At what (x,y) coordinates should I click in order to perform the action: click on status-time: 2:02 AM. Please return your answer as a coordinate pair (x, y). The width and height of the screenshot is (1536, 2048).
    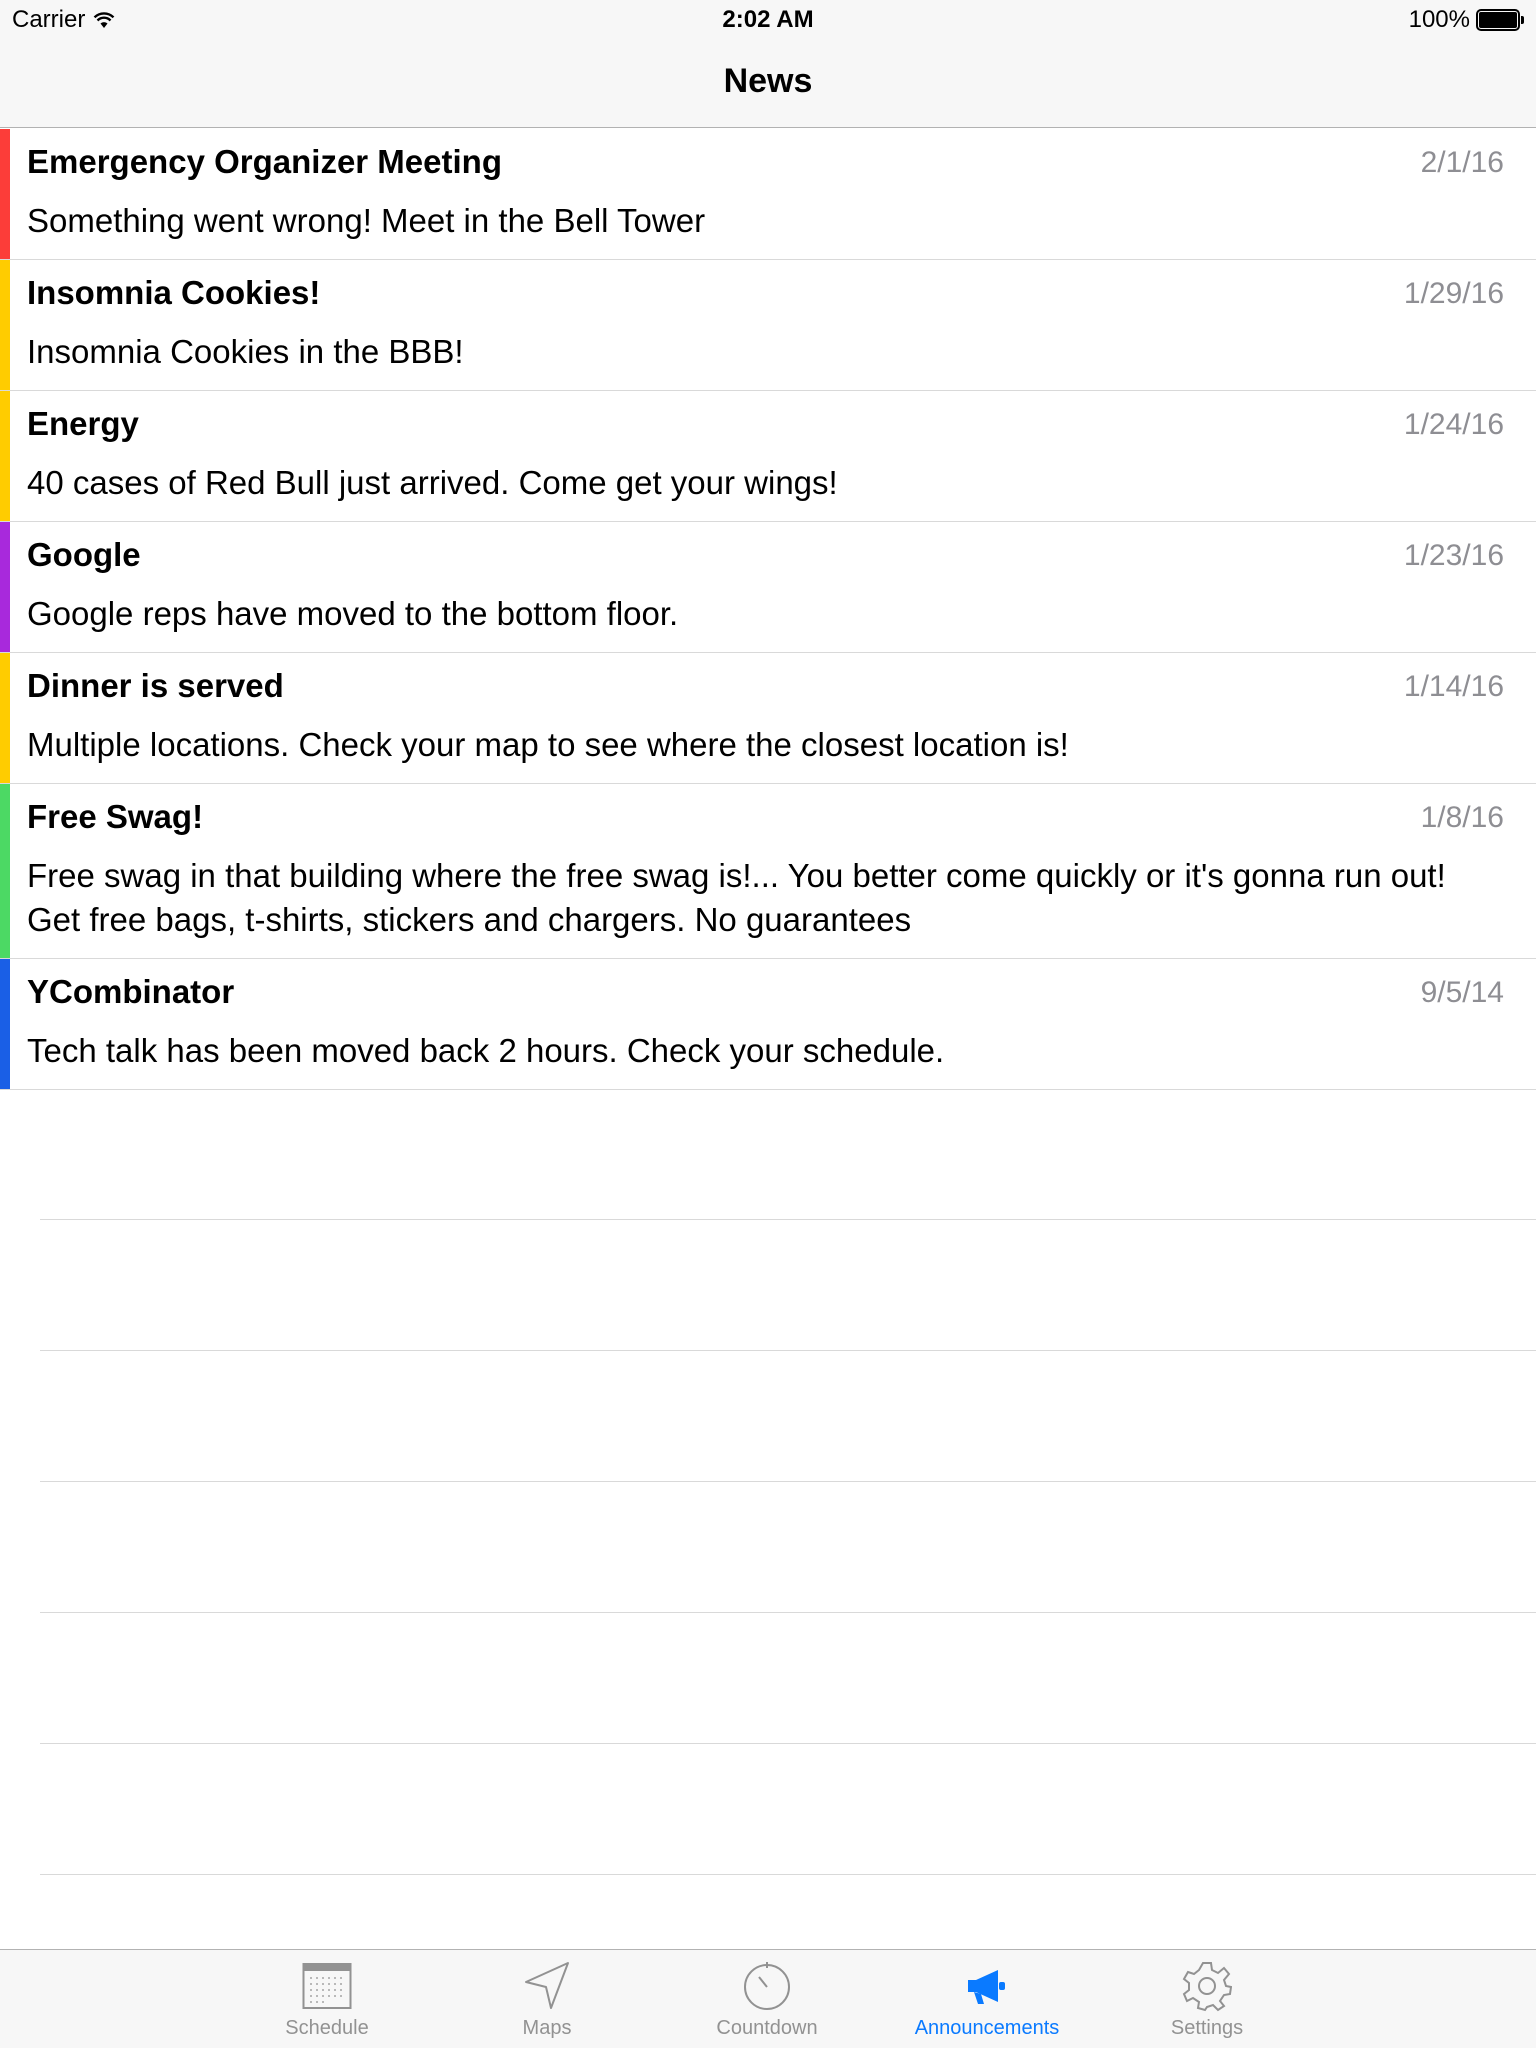
    Looking at the image, I should click on (768, 19).